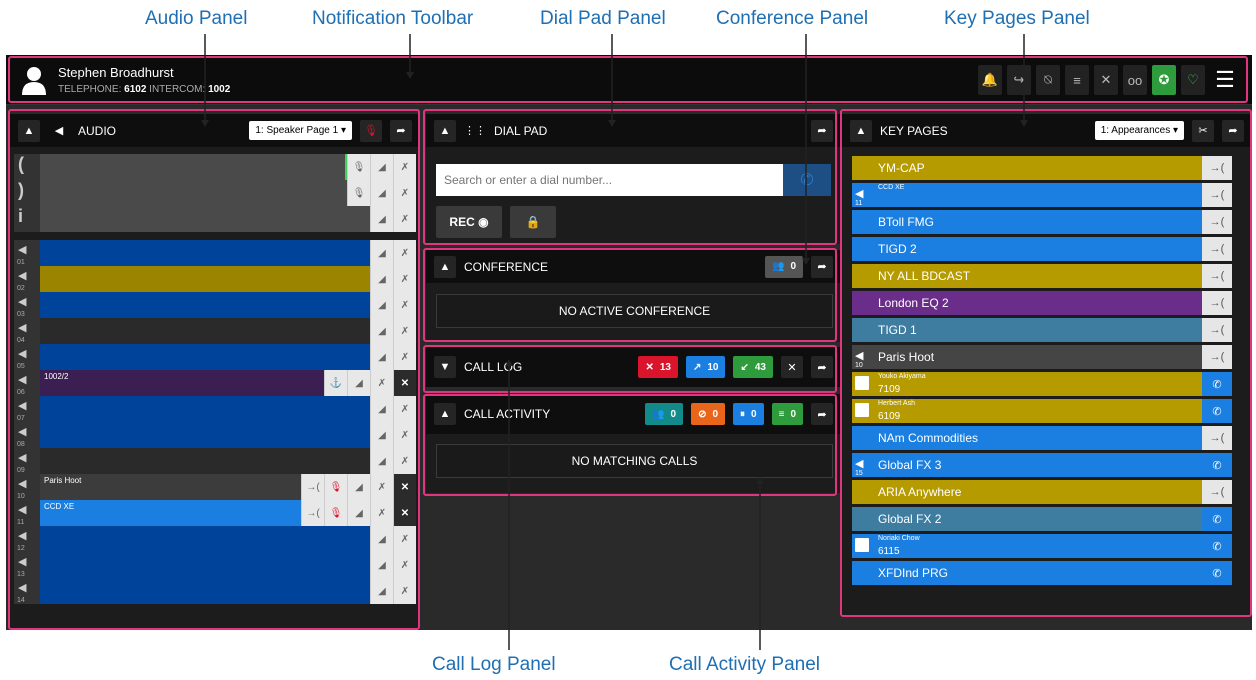 The height and width of the screenshot is (680, 1256). Describe the element at coordinates (630, 295) in the screenshot. I see `conference-highlight` at that location.